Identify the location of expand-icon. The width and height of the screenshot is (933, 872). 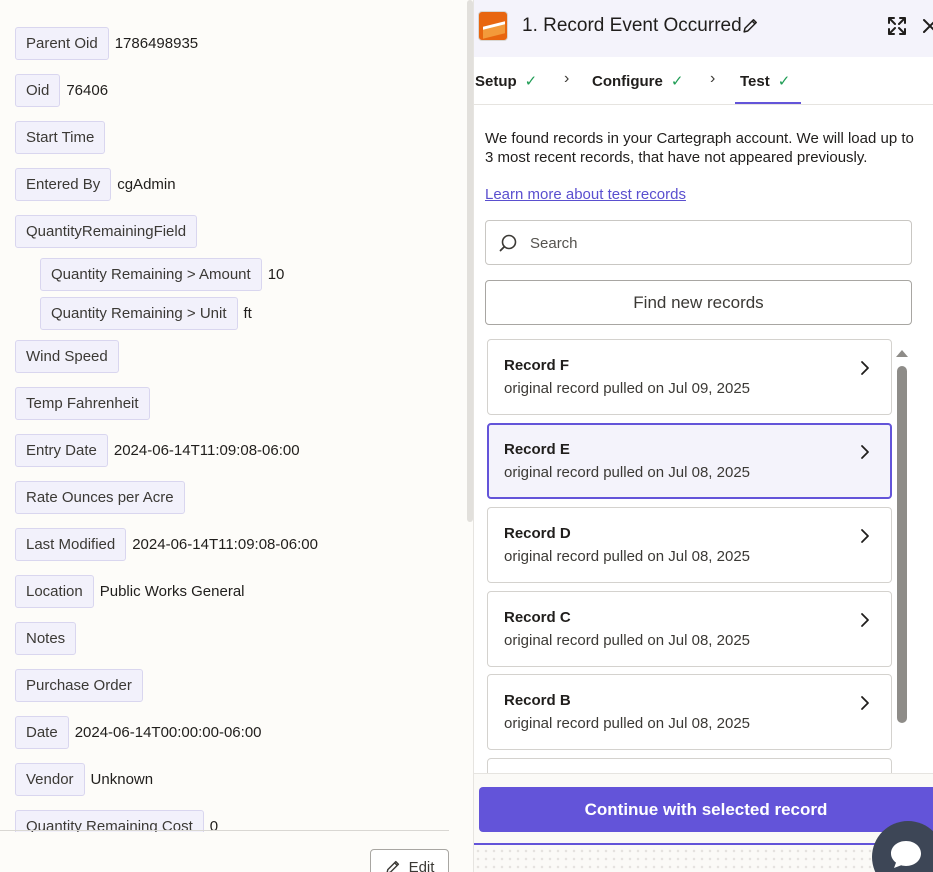
(897, 26).